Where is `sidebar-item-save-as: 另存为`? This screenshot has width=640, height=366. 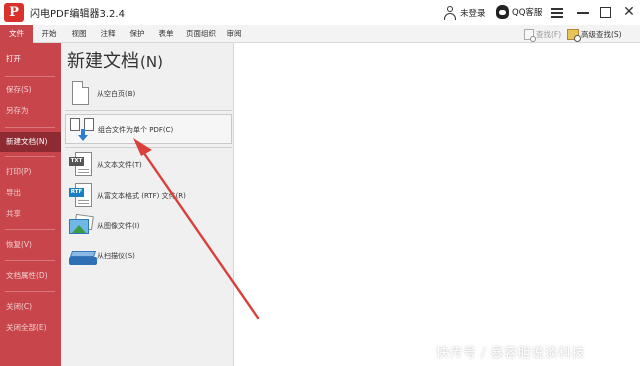
sidebar-item-save-as: 另存为 is located at coordinates (30, 111).